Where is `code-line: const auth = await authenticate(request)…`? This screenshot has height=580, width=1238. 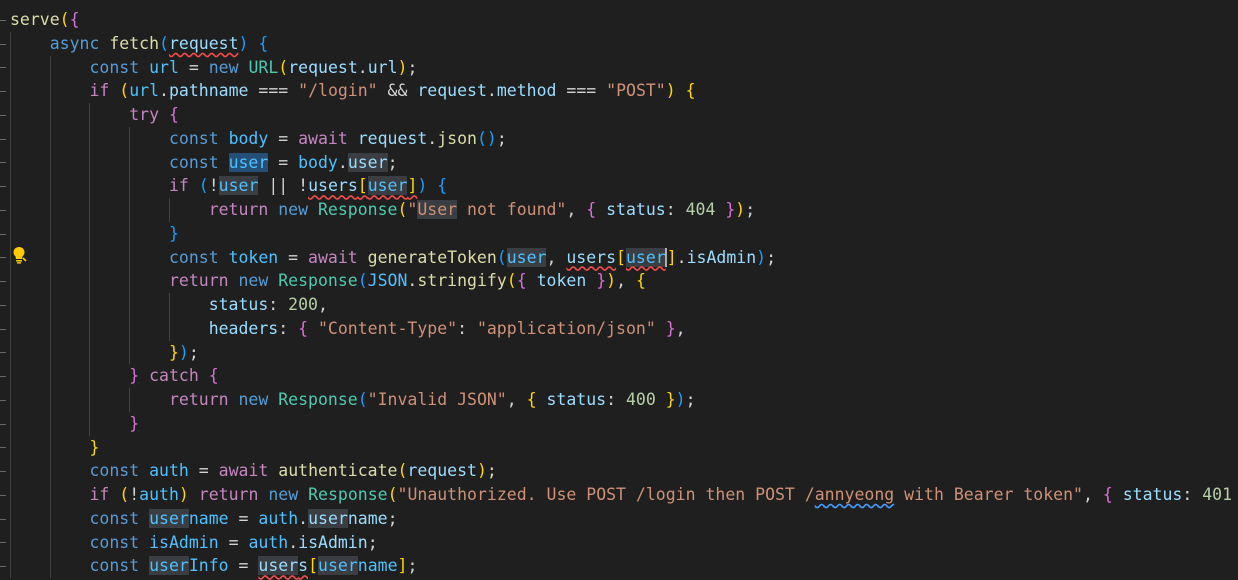
code-line: const auth = await authenticate(request)… is located at coordinates (253, 471).